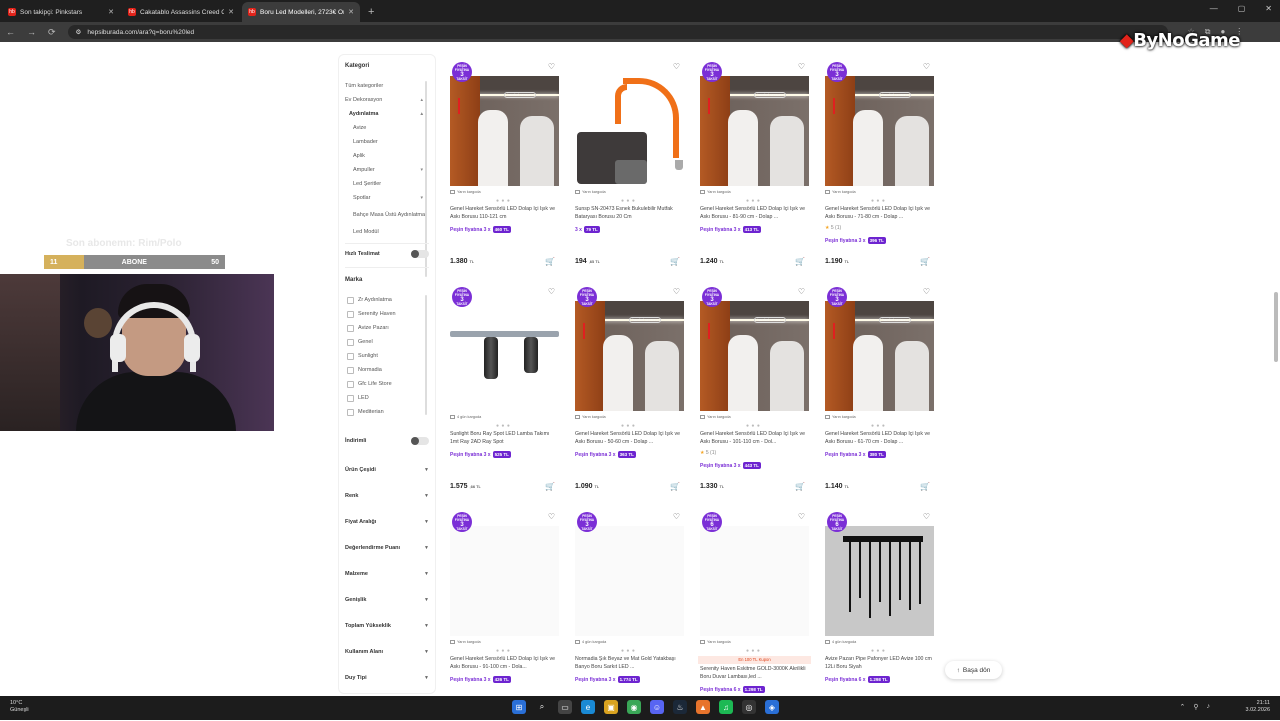 The height and width of the screenshot is (721, 1280). What do you see at coordinates (386, 142) in the screenshot?
I see `category-item: Lambader` at bounding box center [386, 142].